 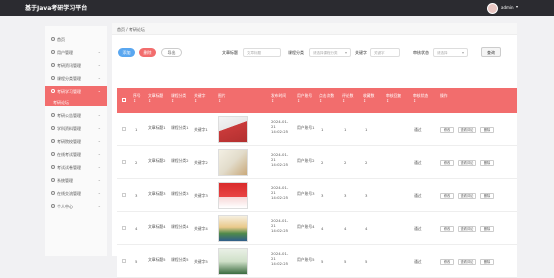 I want to click on breadcrumb-text: 首页 / 考研论坛, so click(x=131, y=29).